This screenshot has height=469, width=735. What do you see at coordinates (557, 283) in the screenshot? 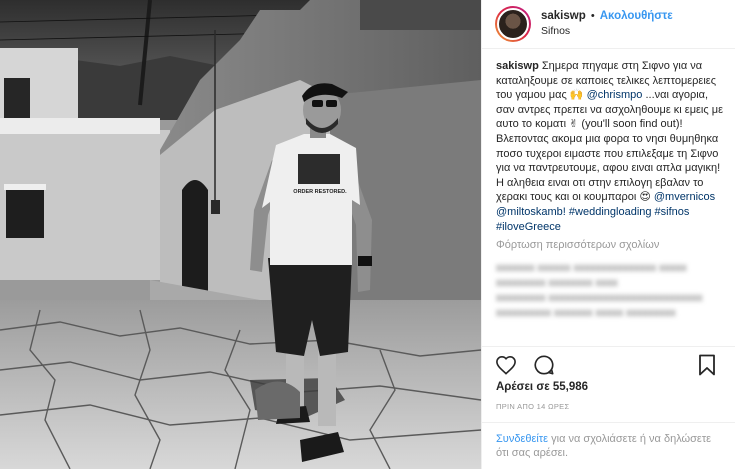
I see `comment-row: xxxxxxxxx xxxxxxxx xxxx` at bounding box center [557, 283].